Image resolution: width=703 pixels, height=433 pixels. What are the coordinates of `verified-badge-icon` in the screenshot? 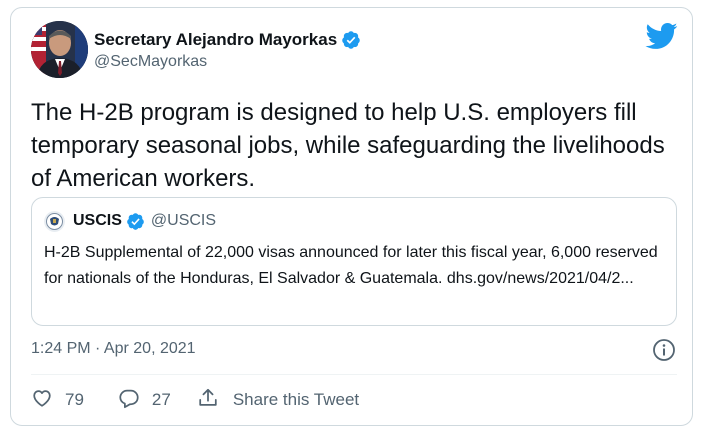 It's located at (351, 40).